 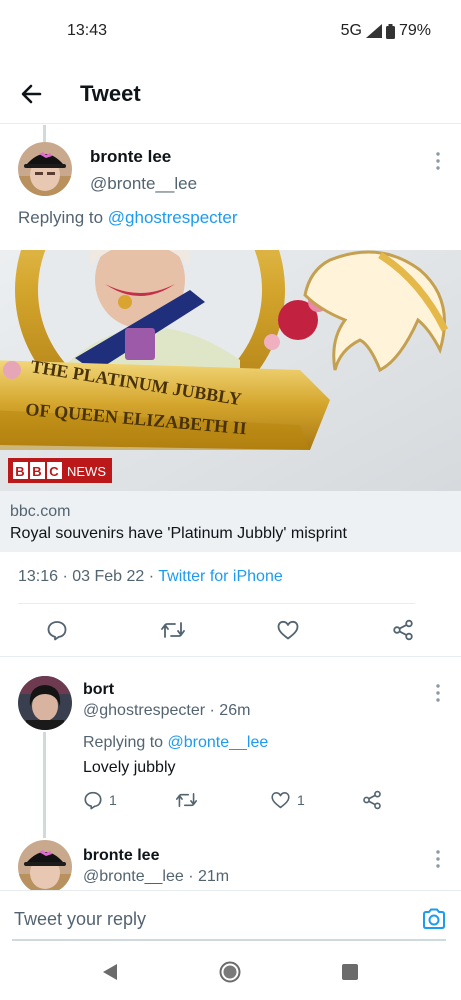 I want to click on back-button, so click(x=32, y=94).